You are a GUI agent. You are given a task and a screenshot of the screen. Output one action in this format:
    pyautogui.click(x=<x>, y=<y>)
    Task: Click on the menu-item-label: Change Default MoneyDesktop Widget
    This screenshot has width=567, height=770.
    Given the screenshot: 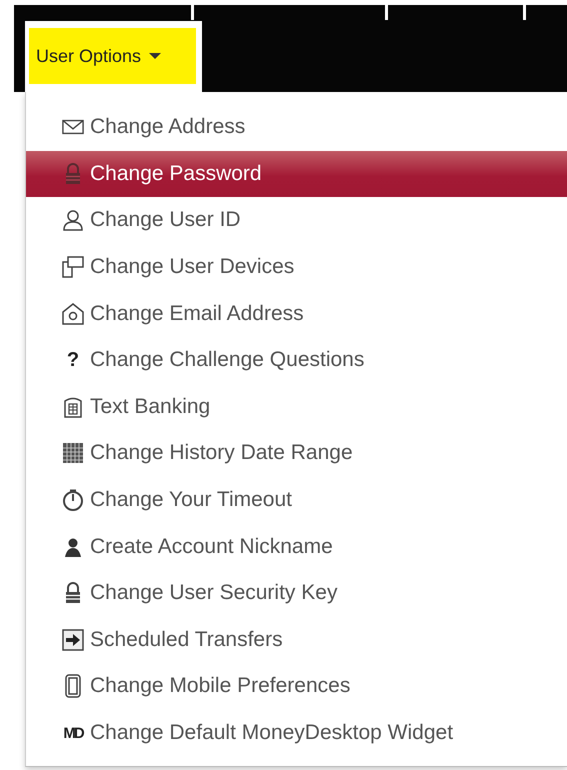 What is the action you would take?
    pyautogui.click(x=272, y=733)
    